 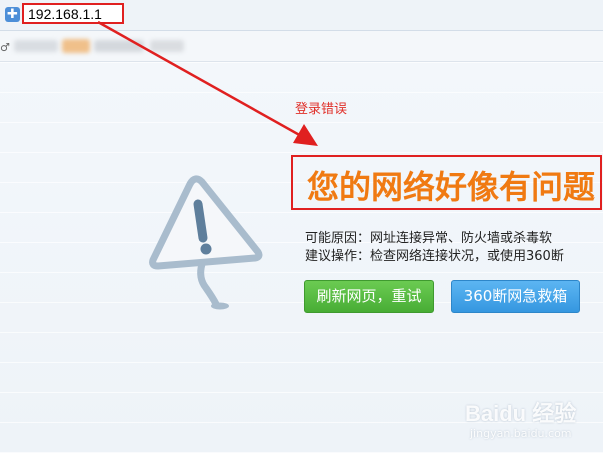 What do you see at coordinates (515, 296) in the screenshot?
I see `network-rescue-button: 360断网急救箱` at bounding box center [515, 296].